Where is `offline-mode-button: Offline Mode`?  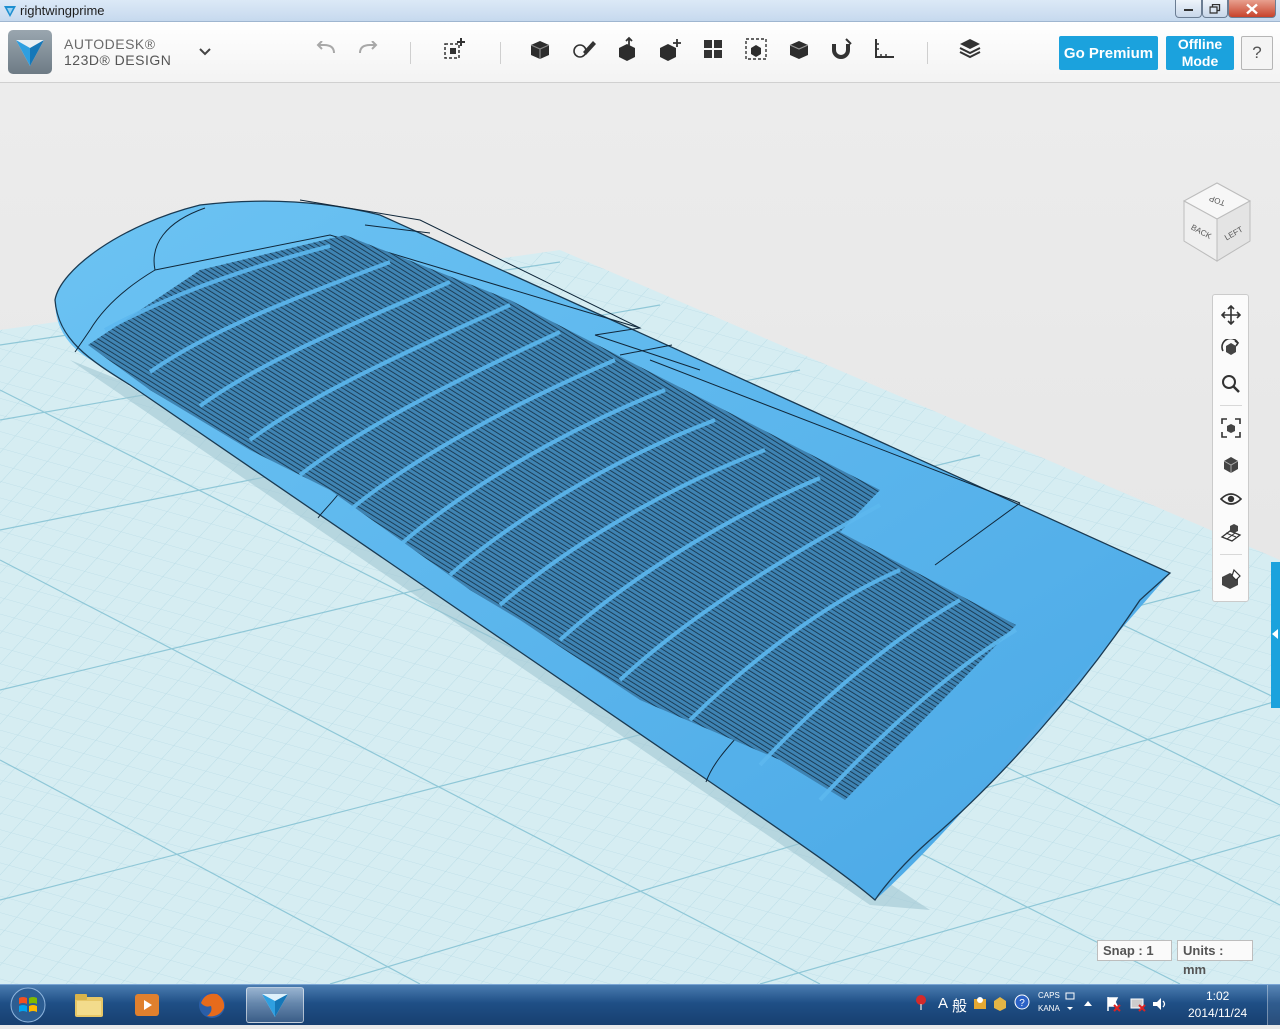 offline-mode-button: Offline Mode is located at coordinates (1200, 53).